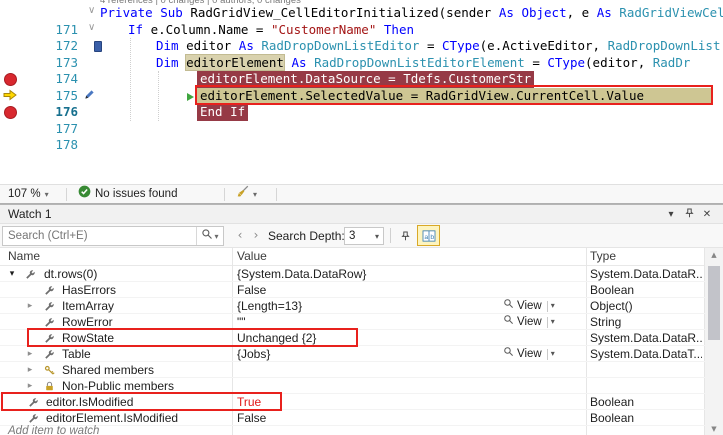 The width and height of the screenshot is (723, 435). Describe the element at coordinates (24, 256) in the screenshot. I see `column-header-name: Name` at that location.